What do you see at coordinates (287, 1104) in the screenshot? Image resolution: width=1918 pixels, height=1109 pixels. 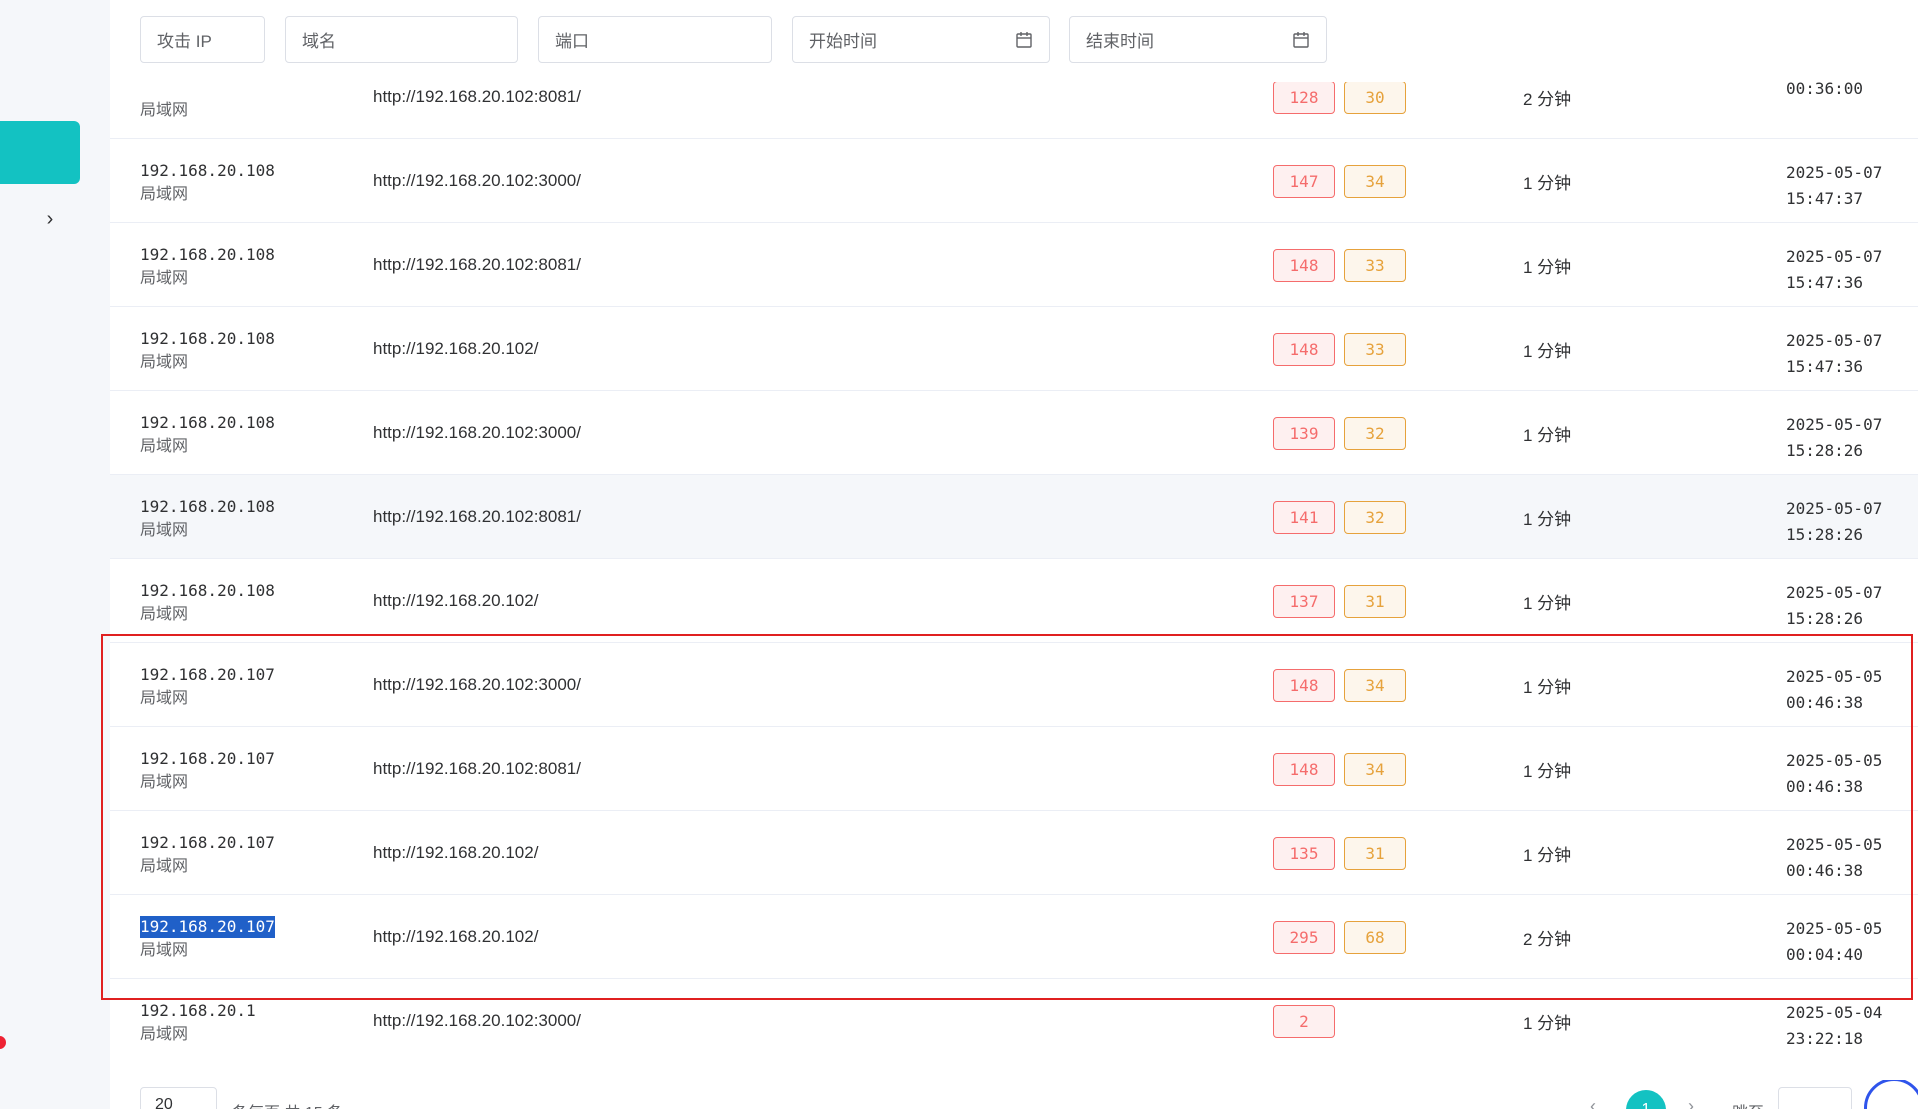 I see `page-summary: 条每页 共 15 条` at bounding box center [287, 1104].